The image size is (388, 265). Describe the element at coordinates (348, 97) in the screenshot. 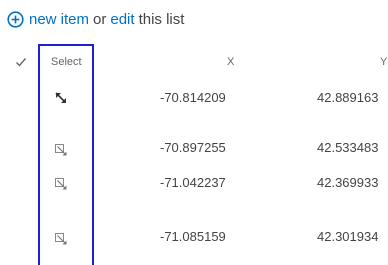

I see `cell-y: 42.889163` at that location.